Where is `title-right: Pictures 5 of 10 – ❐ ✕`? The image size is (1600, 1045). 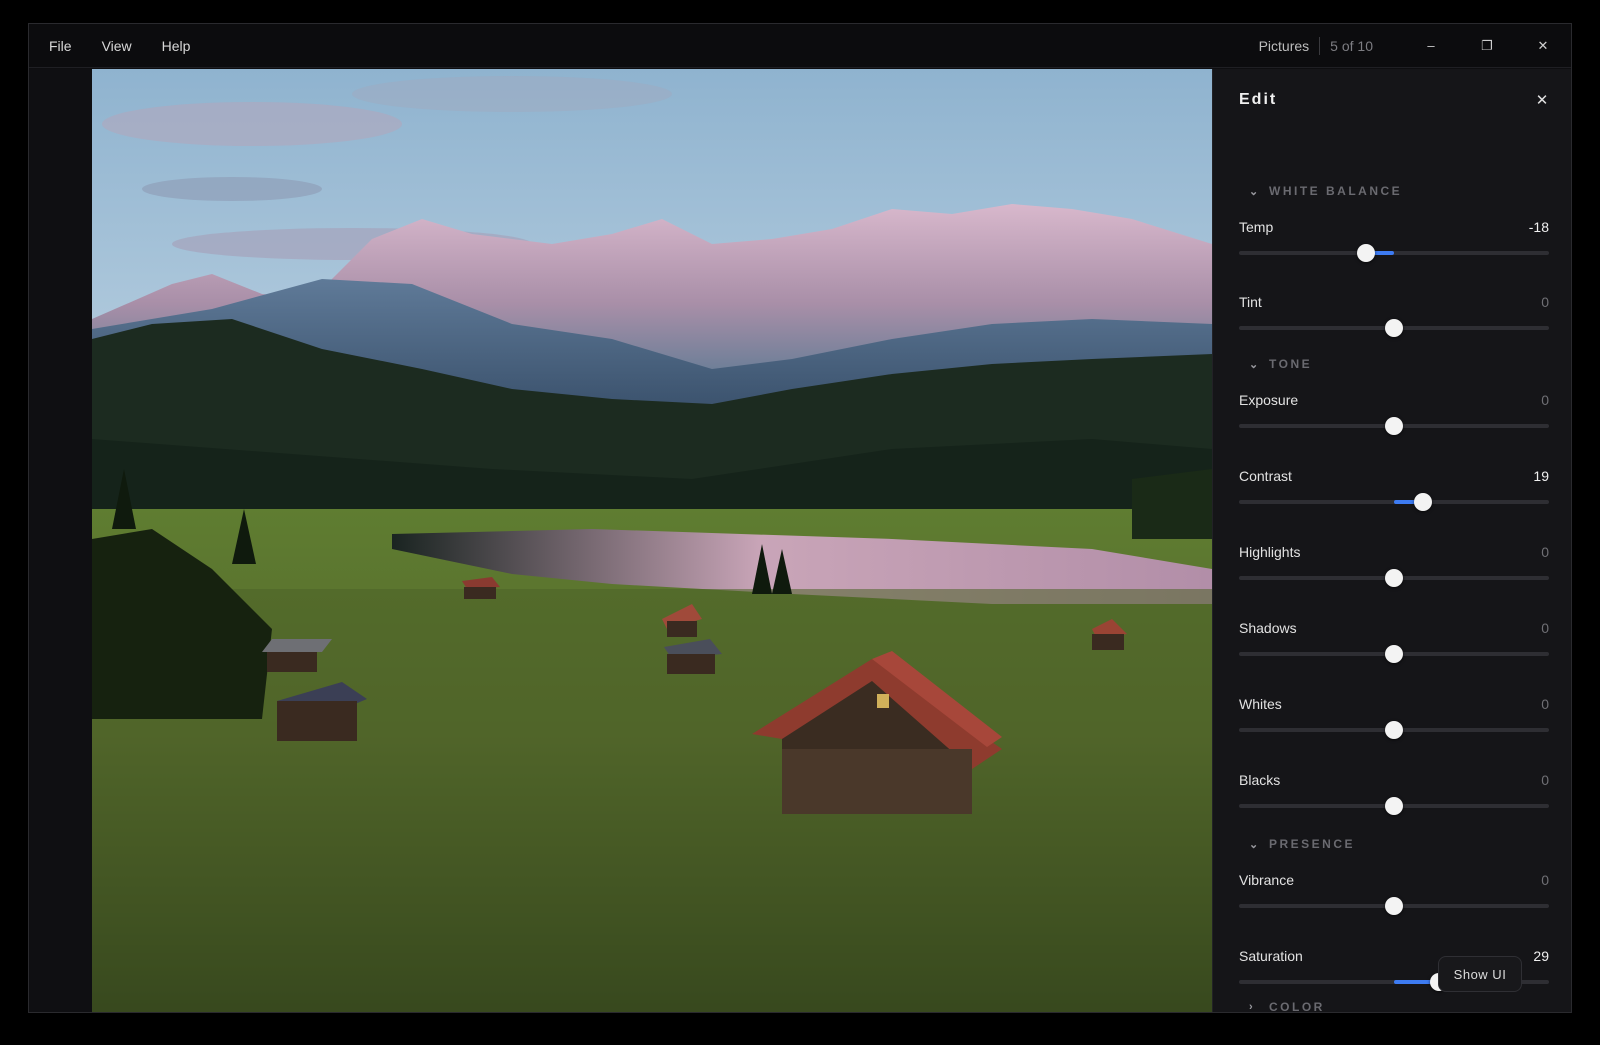
title-right: Pictures 5 of 10 – ❐ ✕ is located at coordinates (1415, 45).